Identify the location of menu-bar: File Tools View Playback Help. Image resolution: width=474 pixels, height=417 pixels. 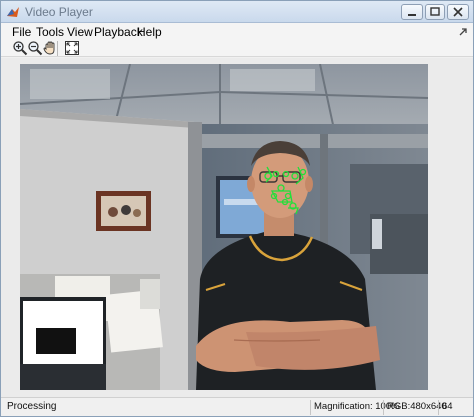
(237, 31).